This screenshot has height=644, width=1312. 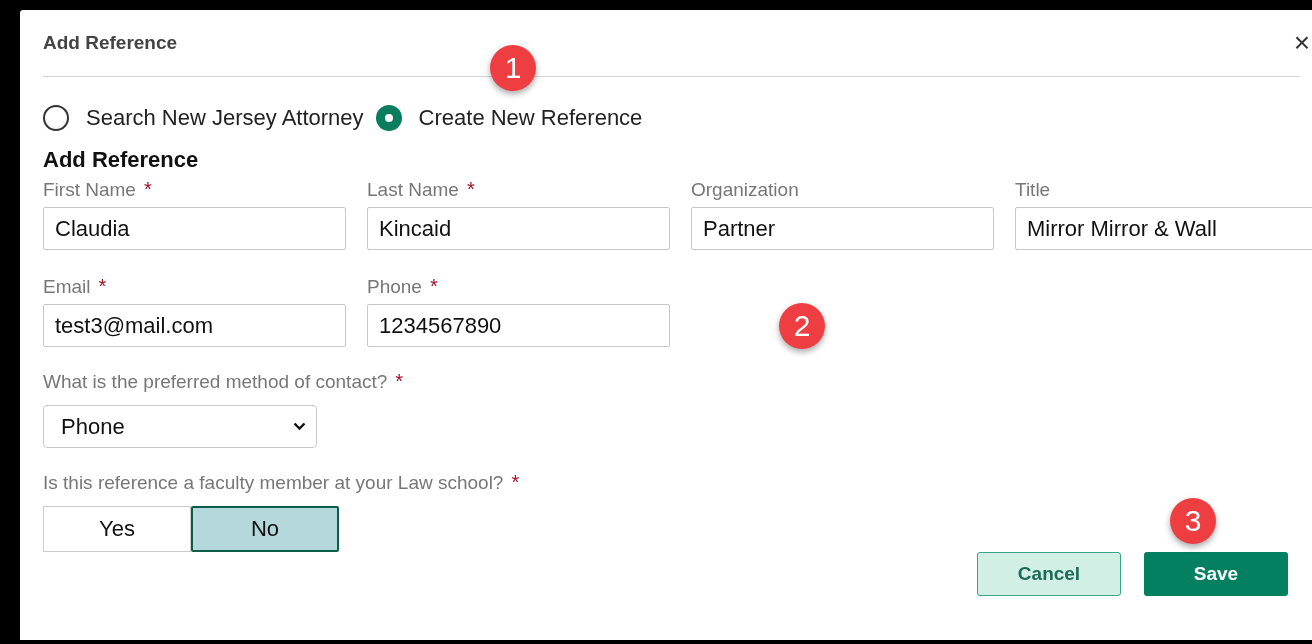 What do you see at coordinates (89, 190) in the screenshot?
I see `field-label: First Name` at bounding box center [89, 190].